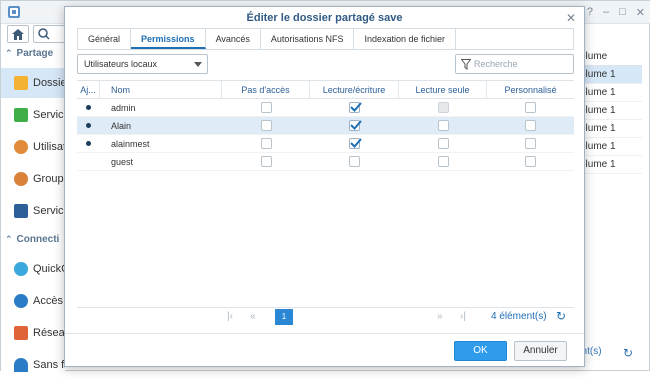  Describe the element at coordinates (161, 89) in the screenshot. I see `column-header-name: Nom` at that location.